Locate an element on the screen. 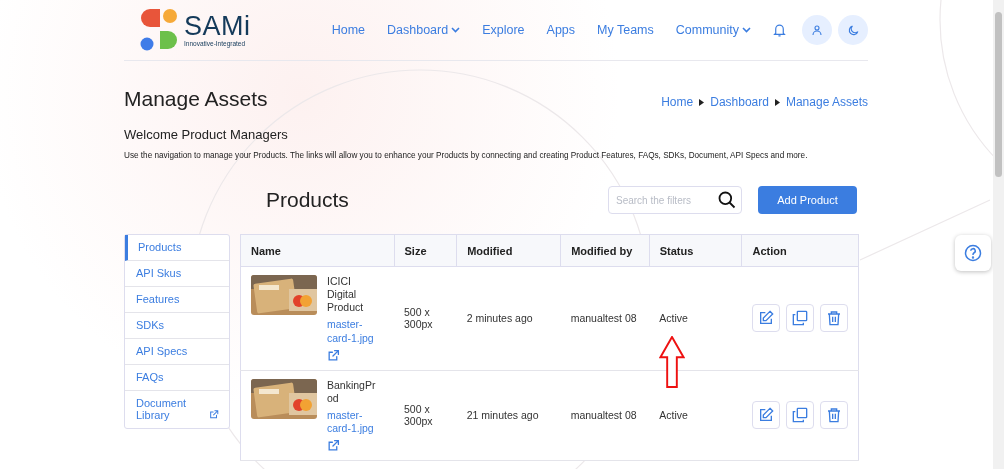 The height and width of the screenshot is (469, 1004). moon-icon is located at coordinates (853, 30).